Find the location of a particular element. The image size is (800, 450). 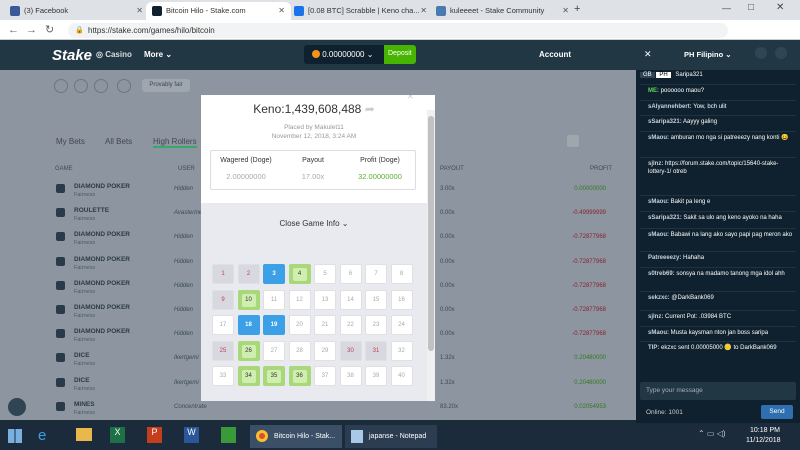

clock-time: 10:18 PM is located at coordinates (765, 430).